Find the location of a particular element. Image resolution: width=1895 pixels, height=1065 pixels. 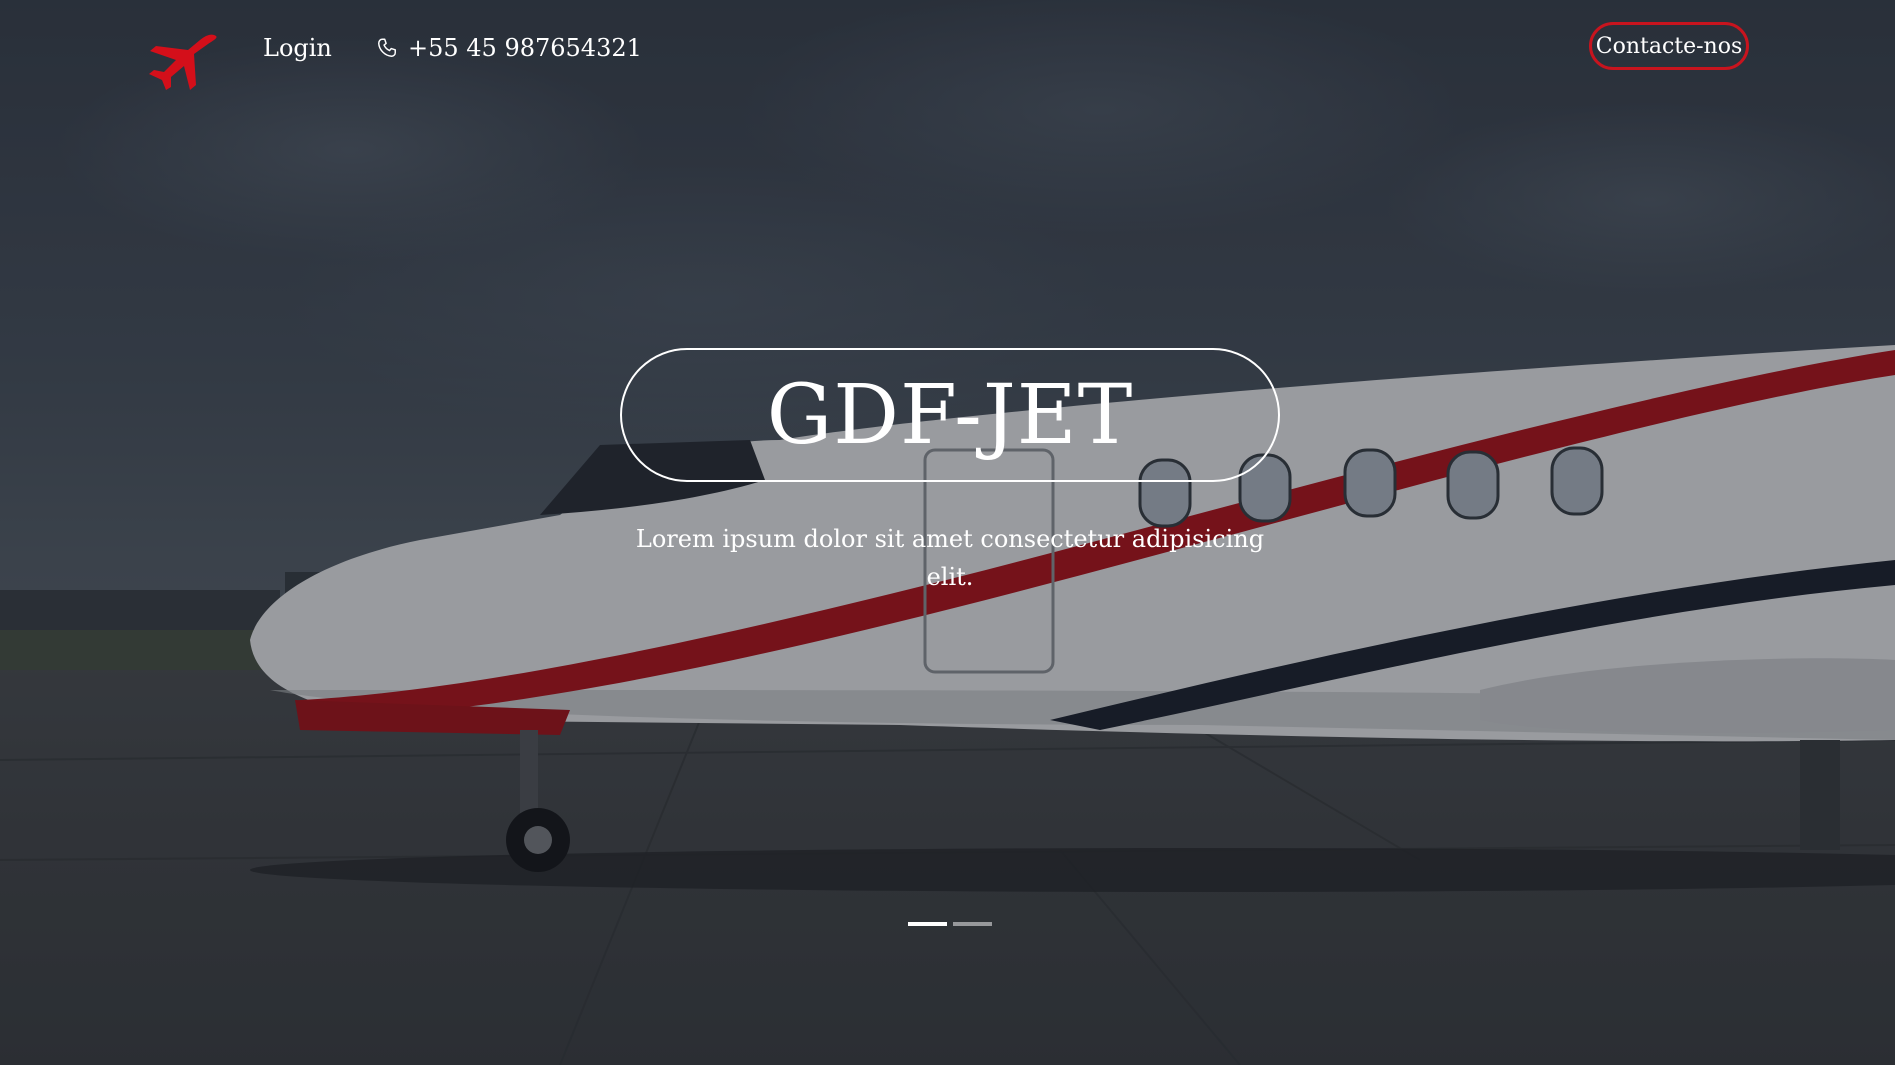

carousel-indicators is located at coordinates (950, 924).